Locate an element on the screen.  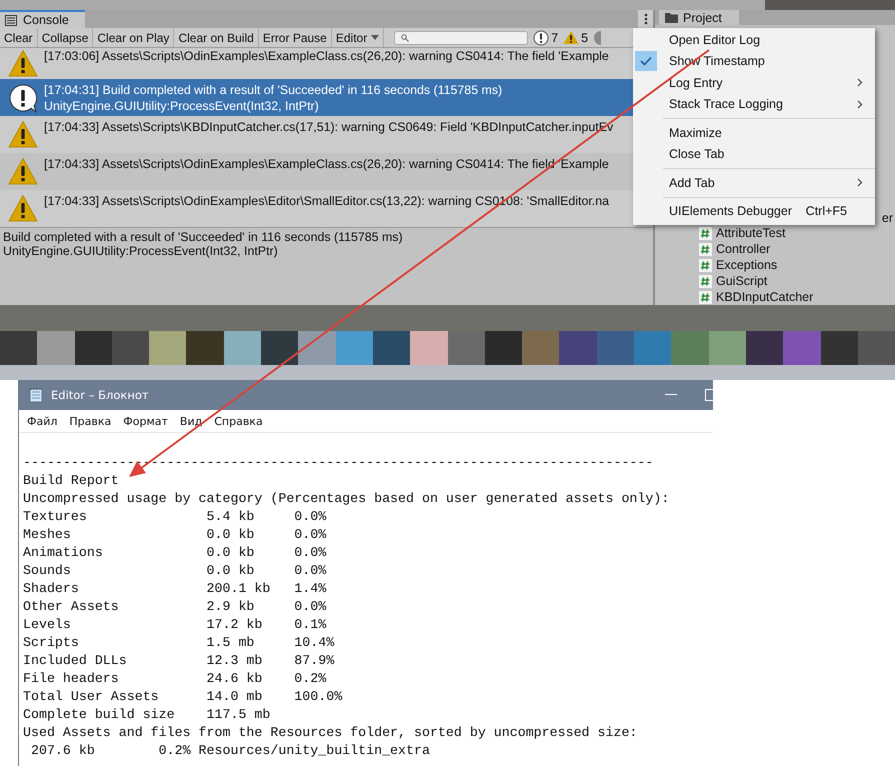
text-line: Included DLLs 12.3 mb 87.9% is located at coordinates (179, 661).